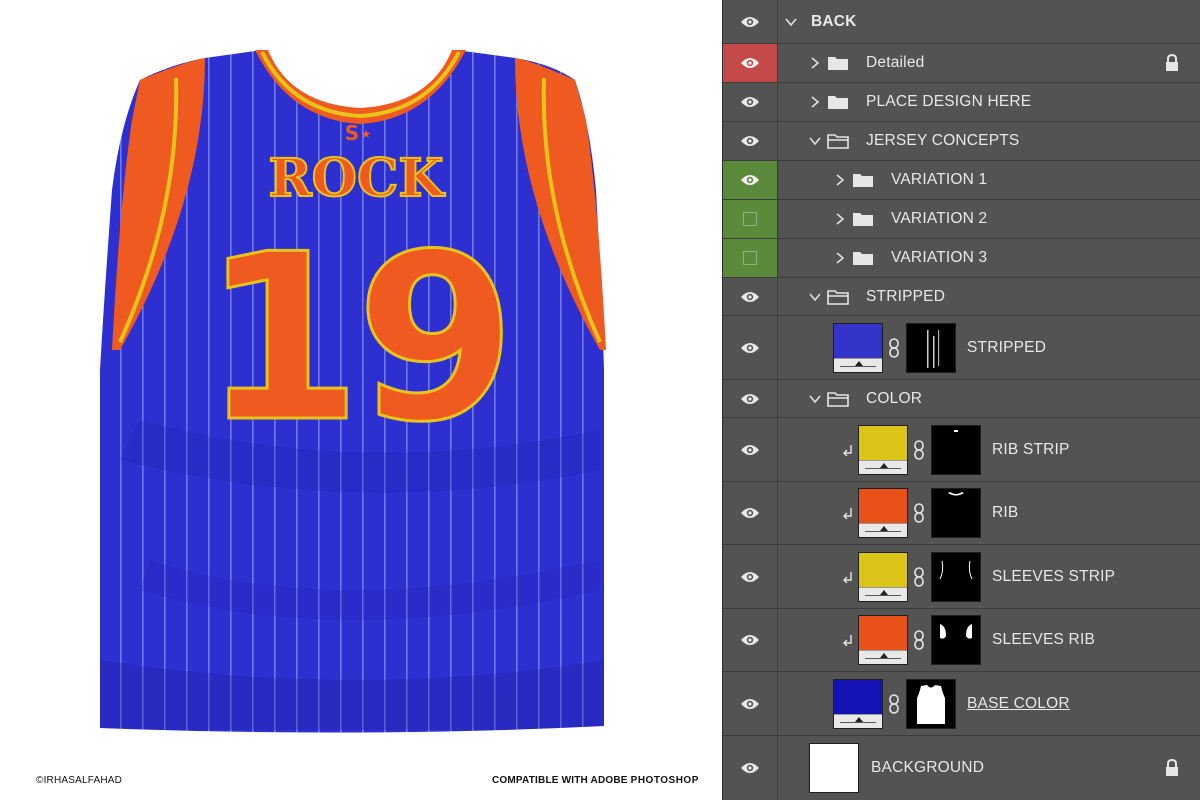 Image resolution: width=1200 pixels, height=800 pixels. I want to click on layer-rib: RIB, so click(961, 513).